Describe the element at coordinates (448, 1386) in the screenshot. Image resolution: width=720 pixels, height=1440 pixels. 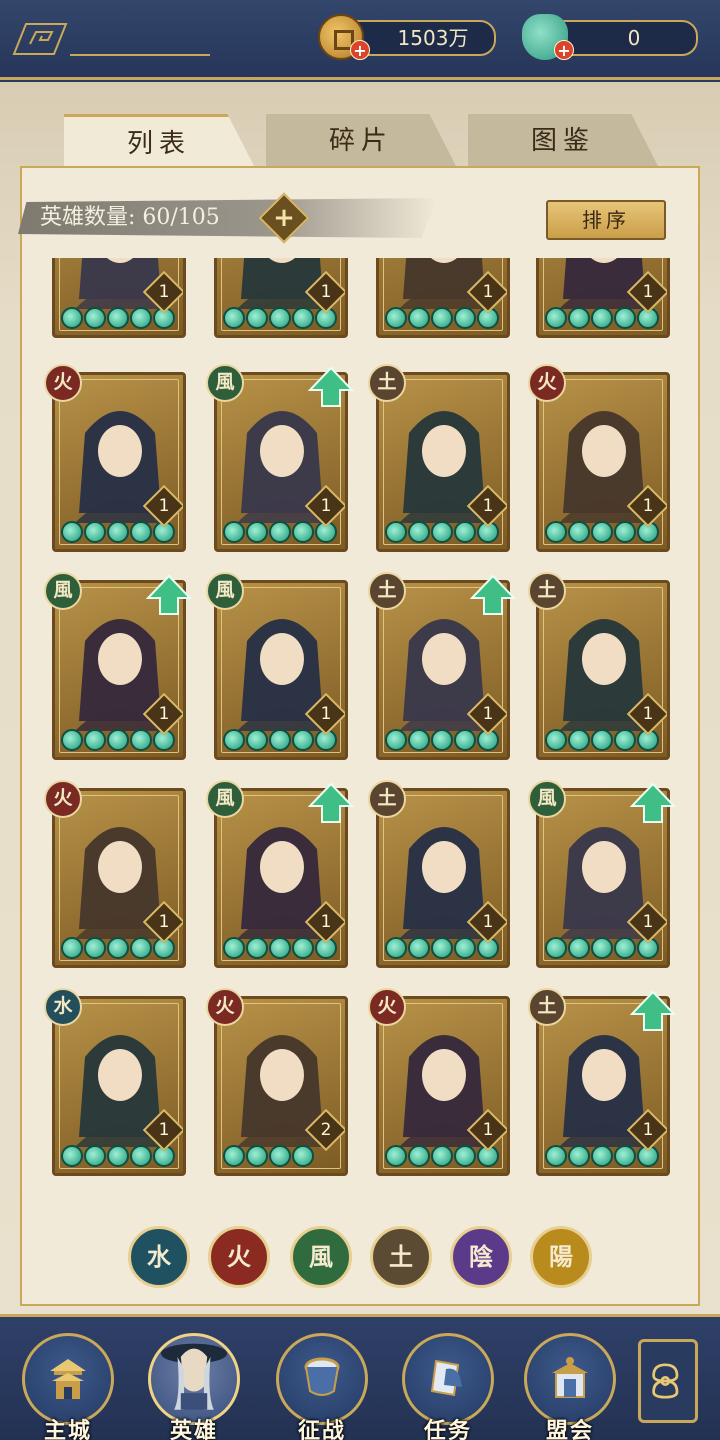
I see `nav-tasks: 任务` at that location.